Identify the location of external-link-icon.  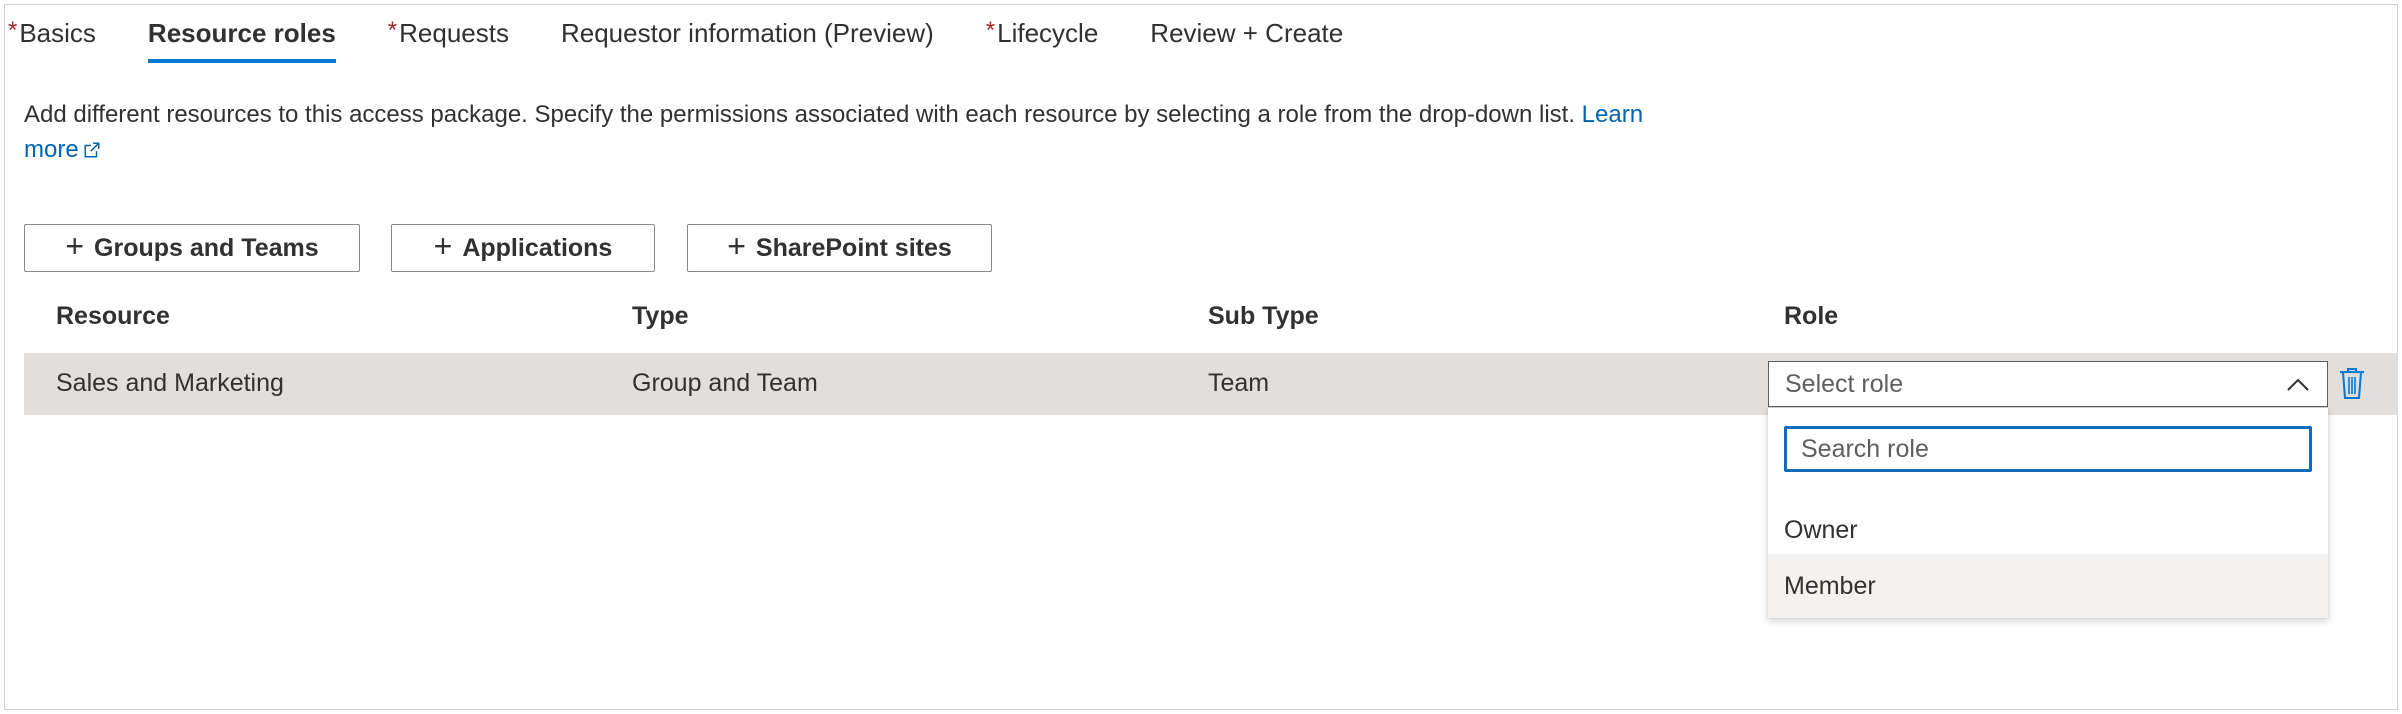
(92, 150).